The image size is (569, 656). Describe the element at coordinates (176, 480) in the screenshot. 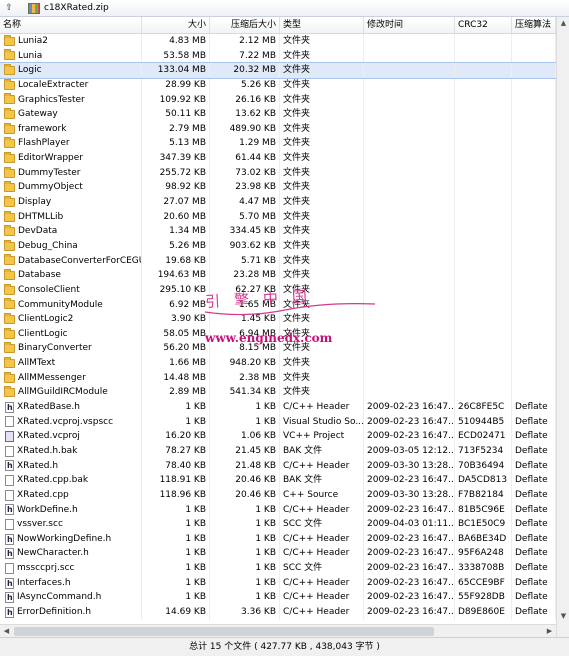

I see `cell-size: 118.91 KB` at that location.